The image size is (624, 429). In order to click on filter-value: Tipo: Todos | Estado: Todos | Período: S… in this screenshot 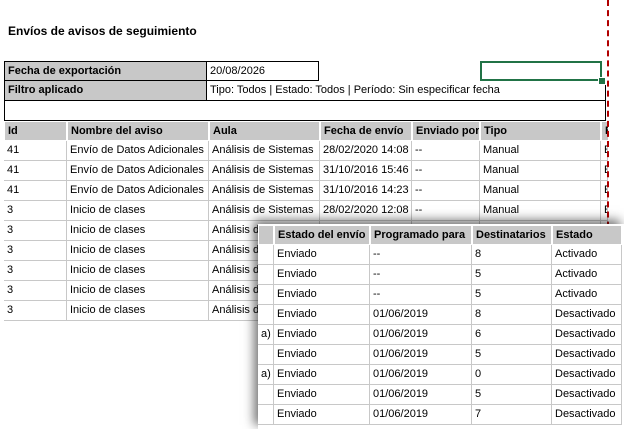, I will do `click(406, 91)`.